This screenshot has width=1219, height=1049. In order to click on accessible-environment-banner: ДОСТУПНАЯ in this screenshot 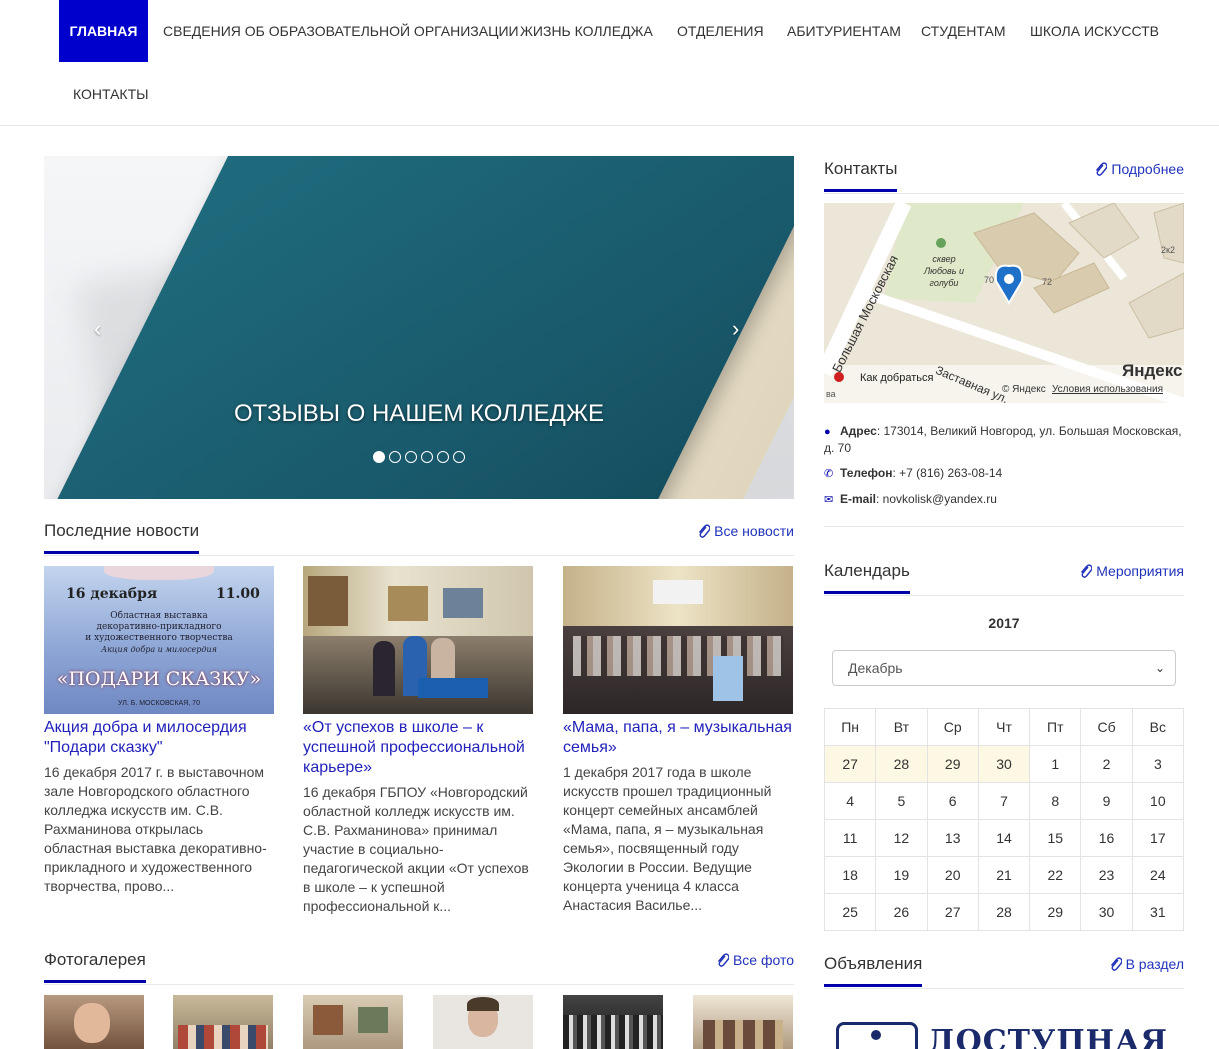, I will do `click(1004, 1034)`.